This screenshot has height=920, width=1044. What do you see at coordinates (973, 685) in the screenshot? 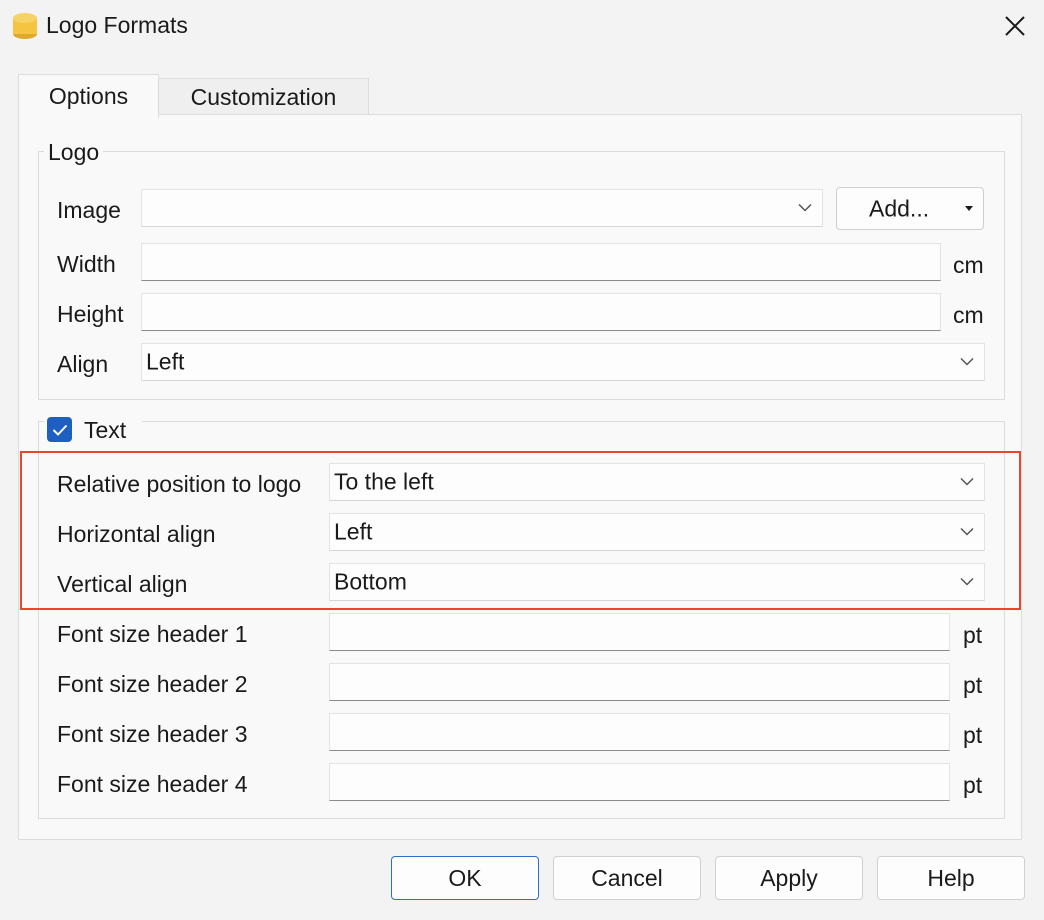
I see `font-size-header-2-unit: pt` at bounding box center [973, 685].